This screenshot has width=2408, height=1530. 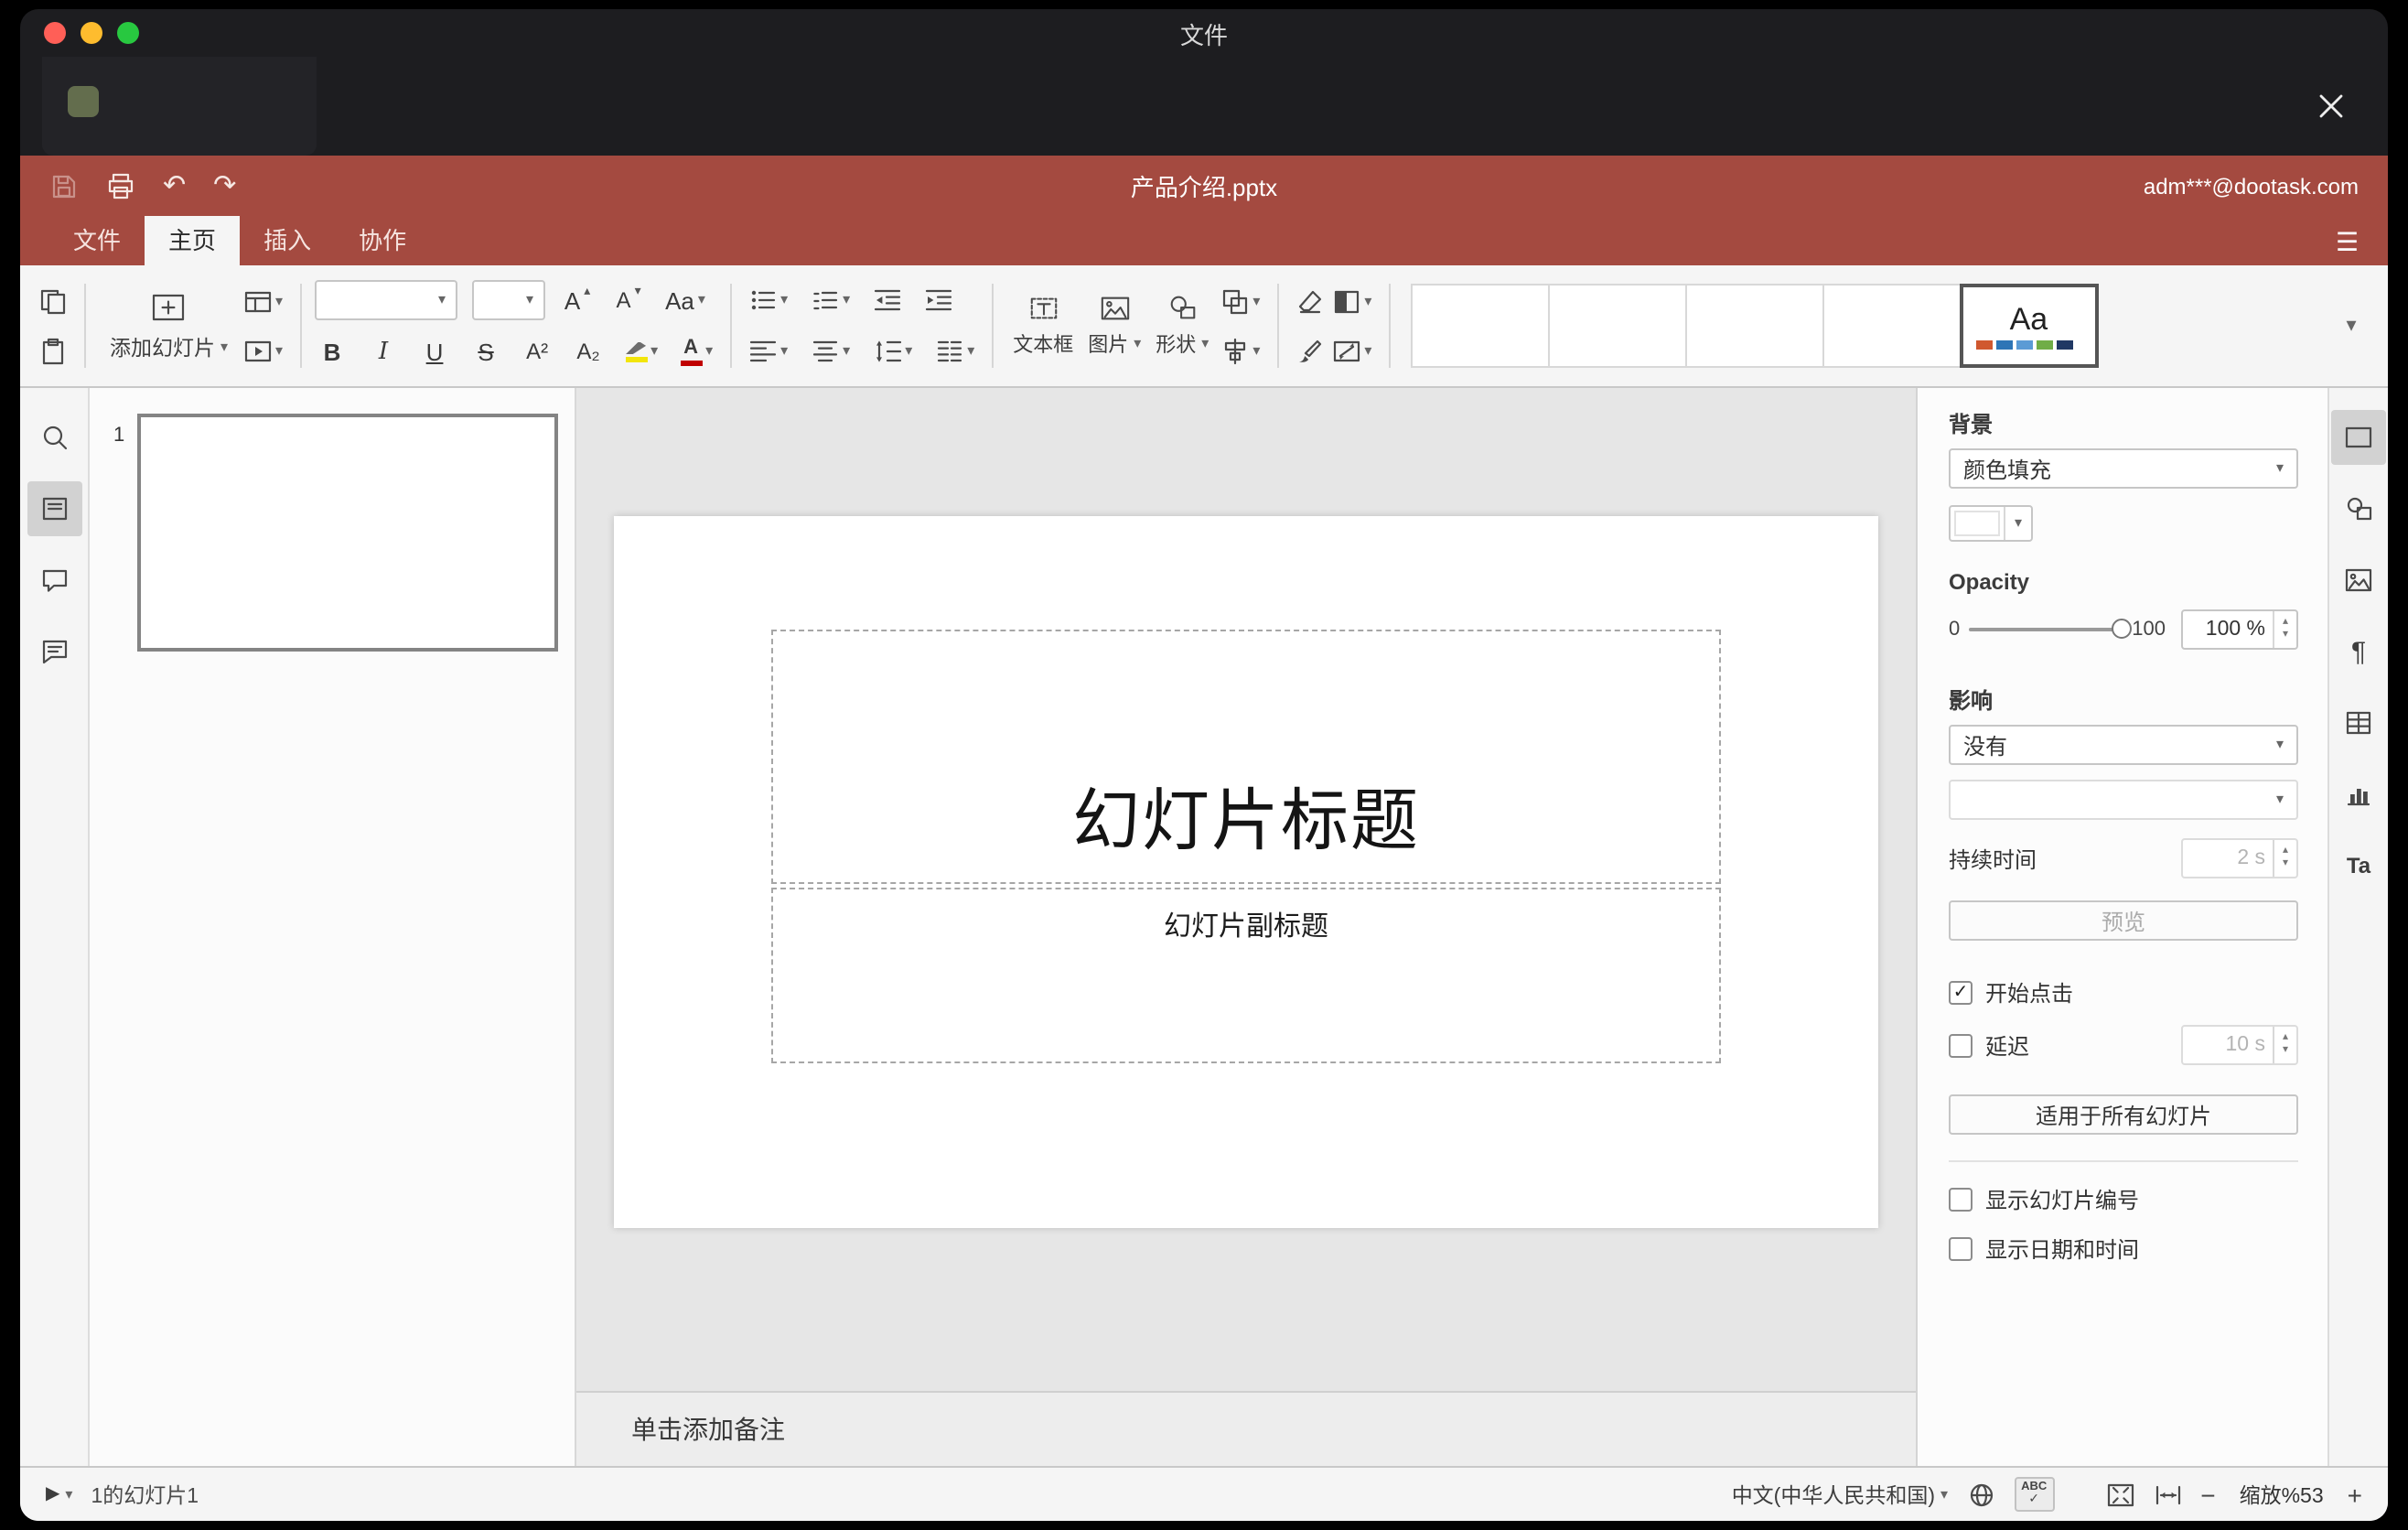 I want to click on strikethrough-button: S, so click(x=486, y=351).